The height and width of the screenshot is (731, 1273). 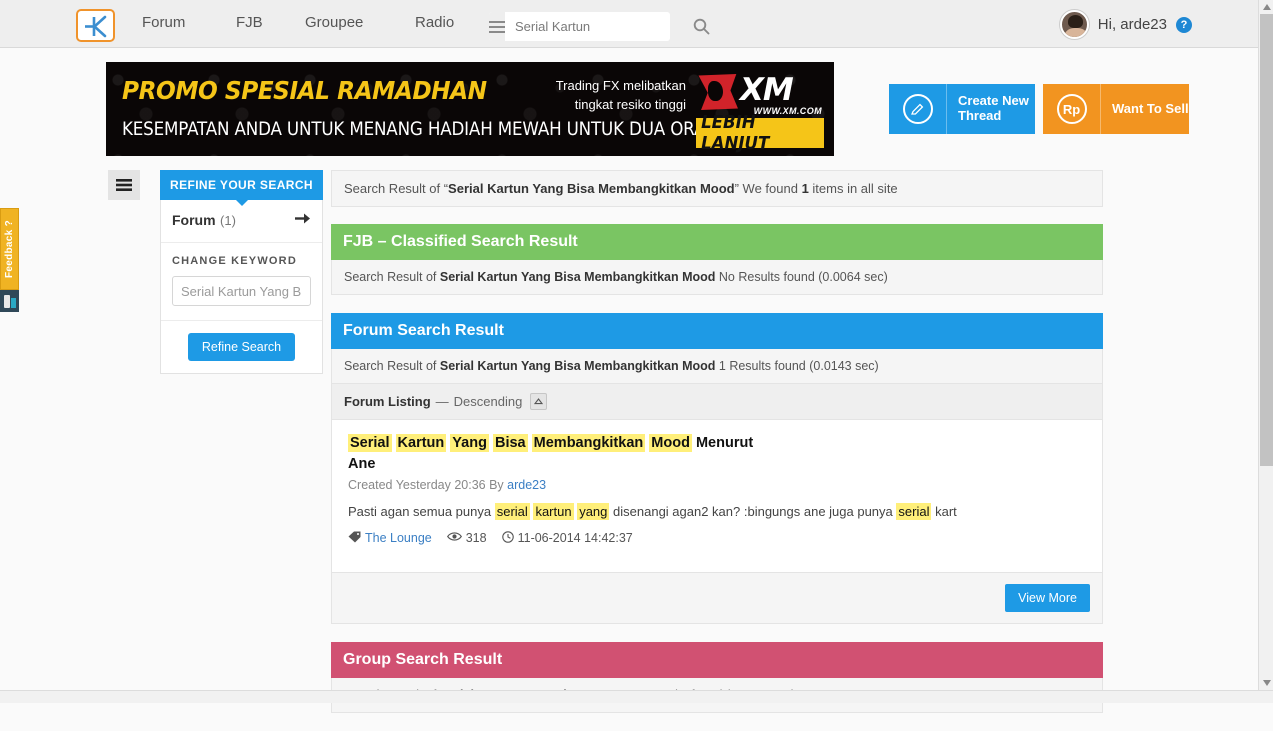 What do you see at coordinates (304, 90) in the screenshot?
I see `ad-headline: PROMO SPESIAL RAMADHAN` at bounding box center [304, 90].